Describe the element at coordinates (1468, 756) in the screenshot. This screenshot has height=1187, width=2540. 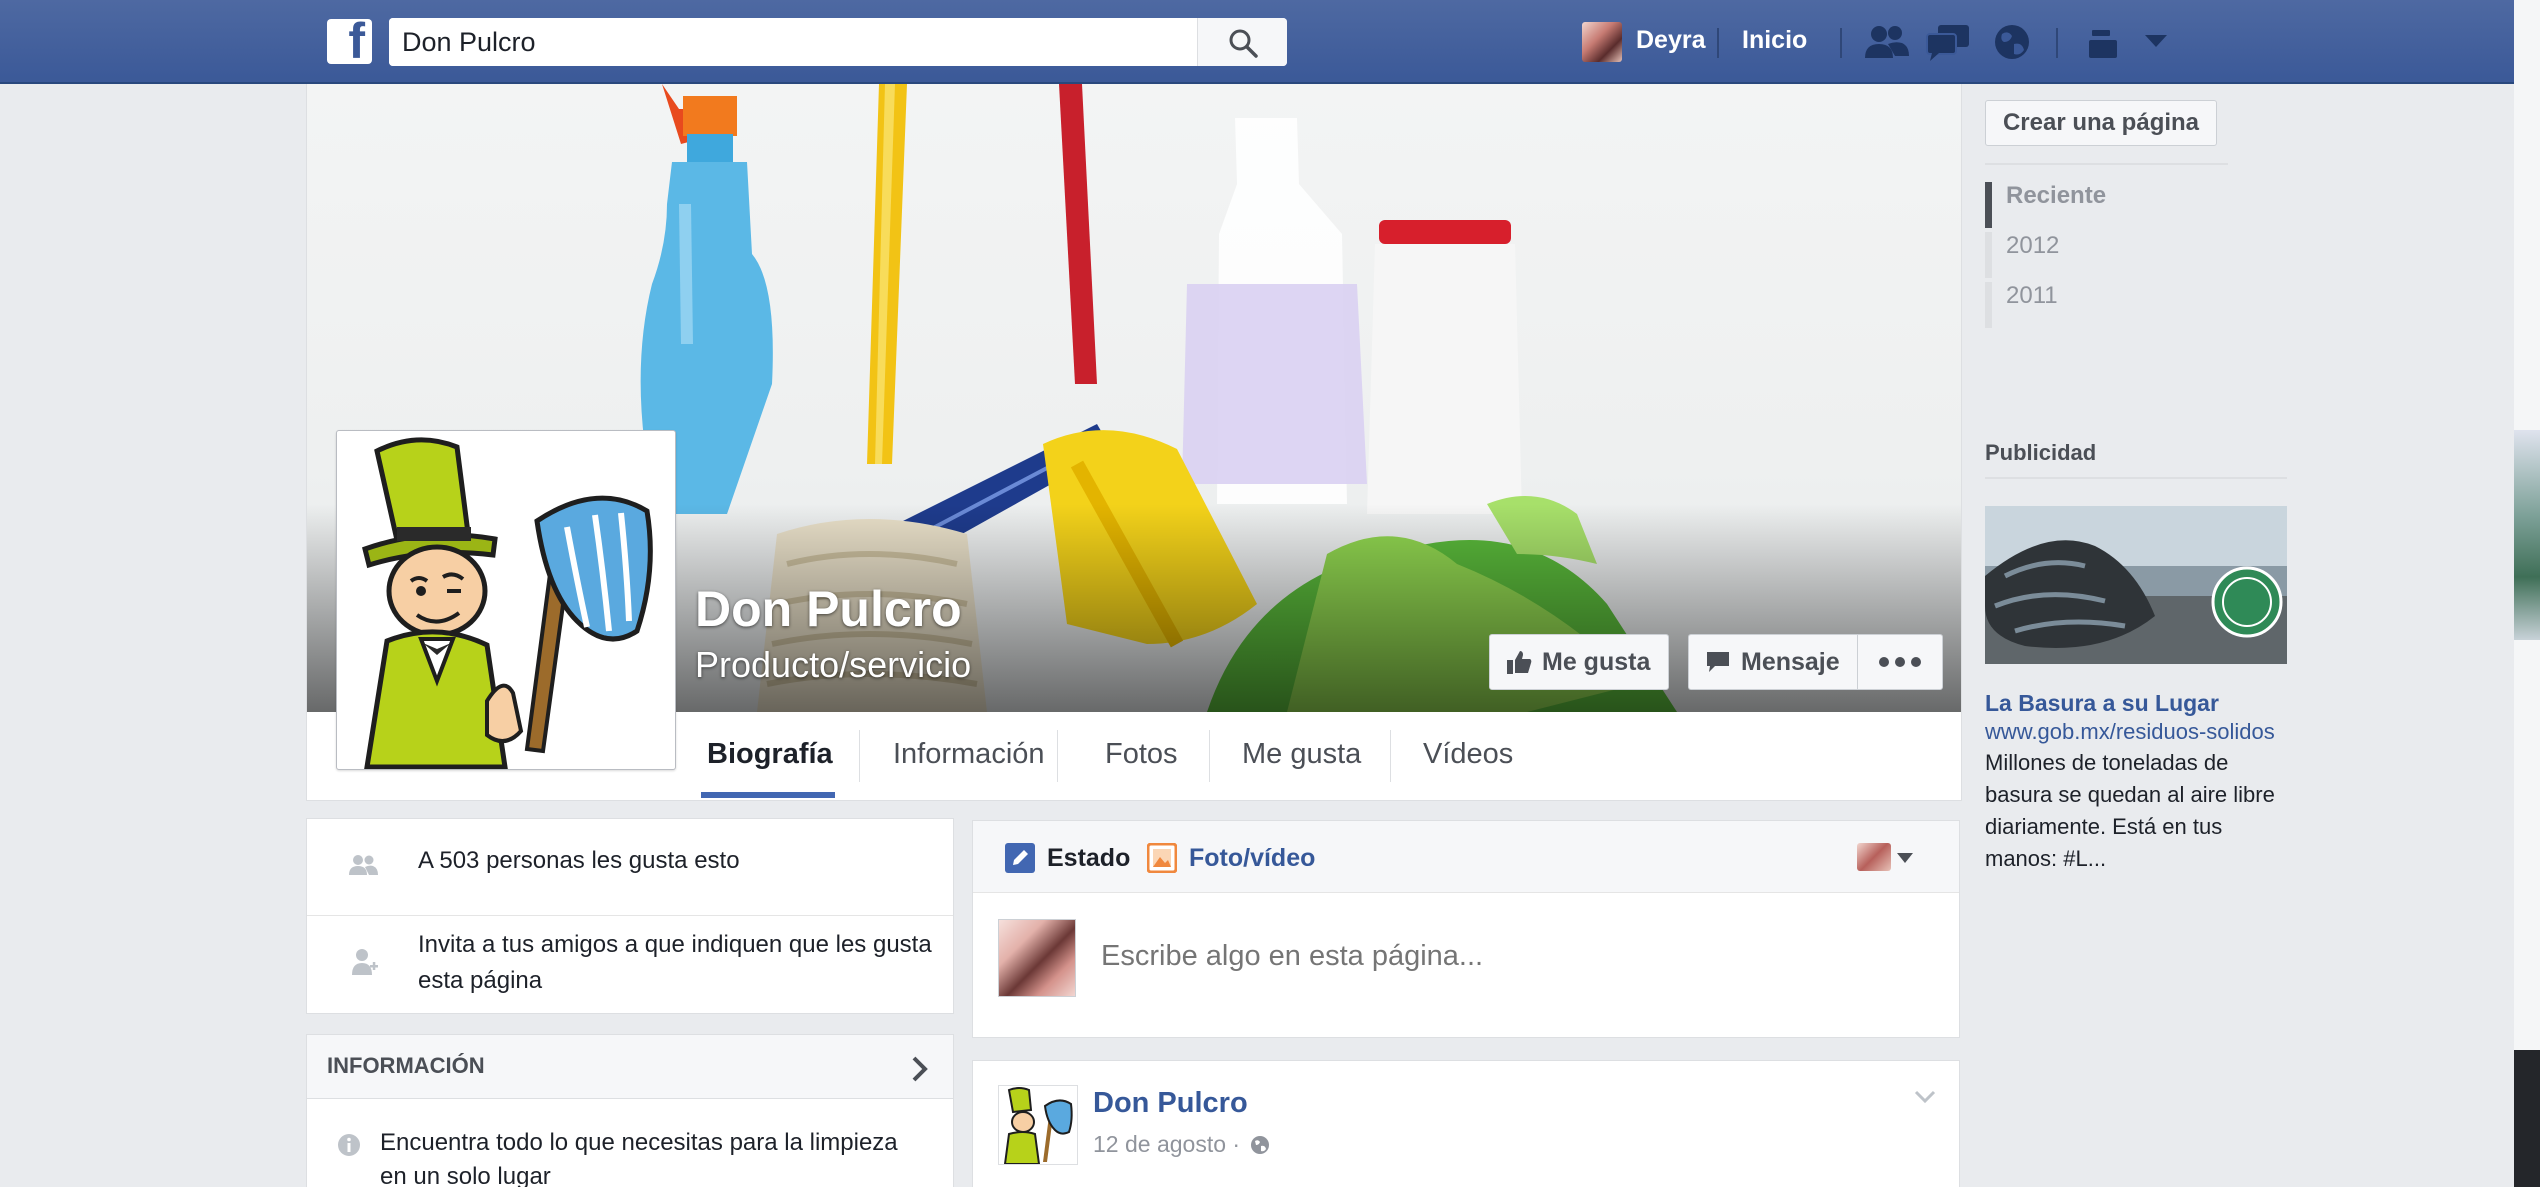
I see `tab-videos: Vídeos` at that location.